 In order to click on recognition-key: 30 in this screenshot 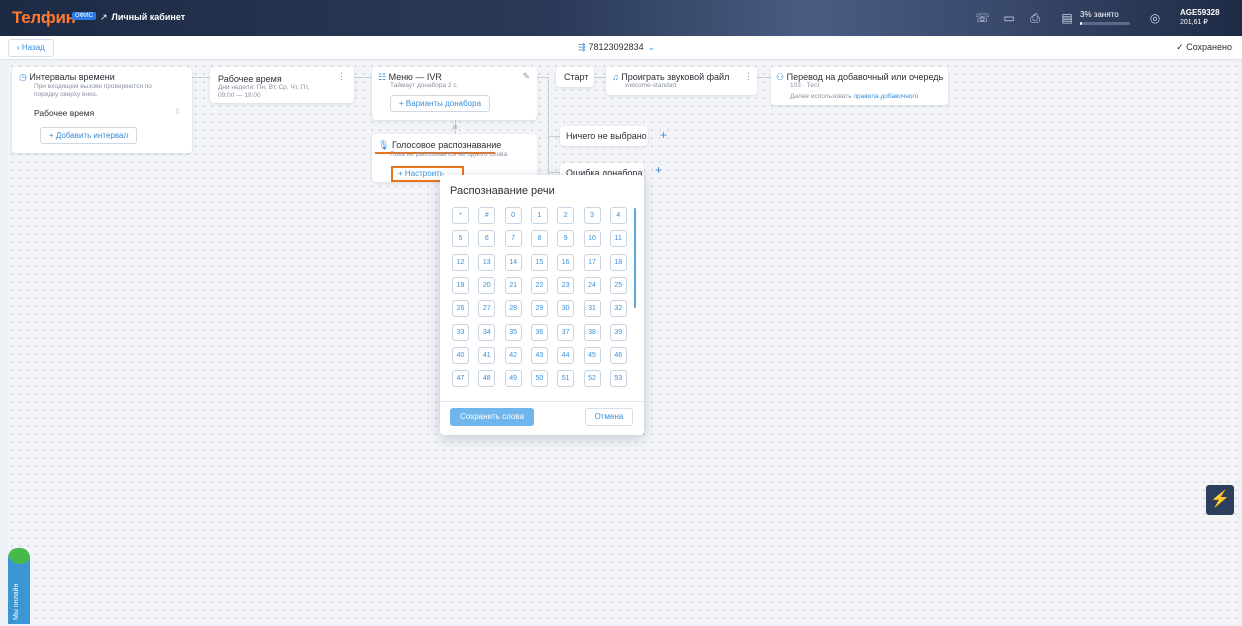, I will do `click(566, 309)`.